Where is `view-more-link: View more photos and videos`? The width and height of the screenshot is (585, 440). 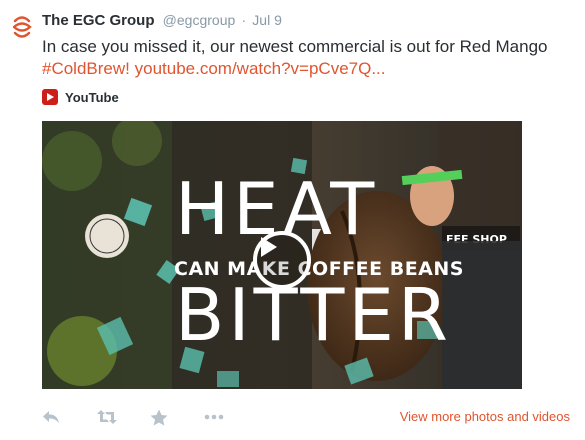 view-more-link: View more photos and videos is located at coordinates (485, 416).